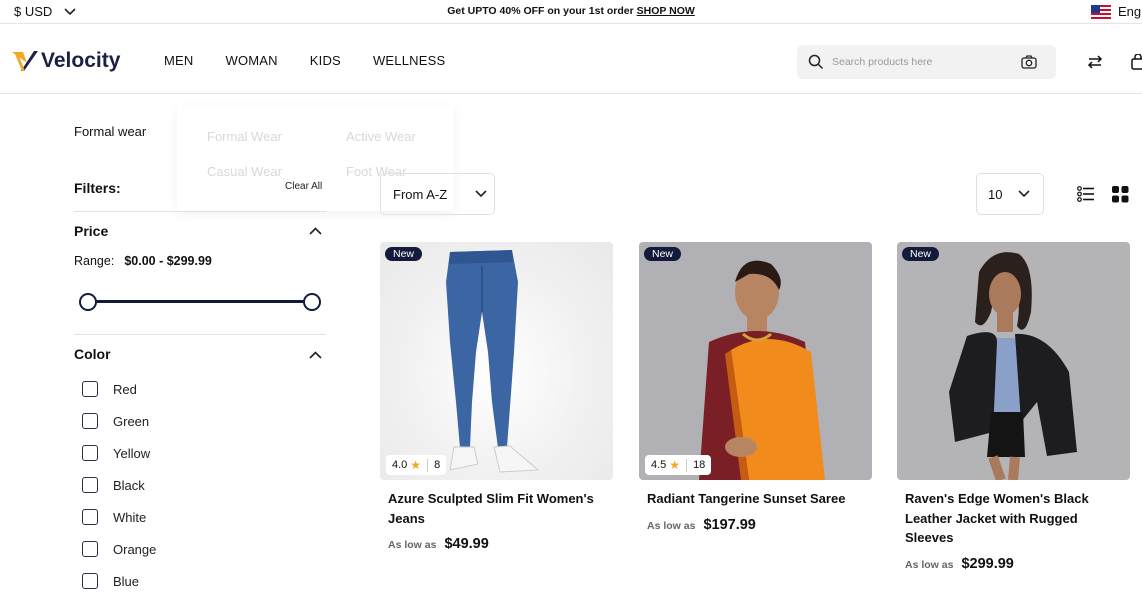 This screenshot has width=1142, height=599. Describe the element at coordinates (126, 581) in the screenshot. I see `color-label: Blue` at that location.